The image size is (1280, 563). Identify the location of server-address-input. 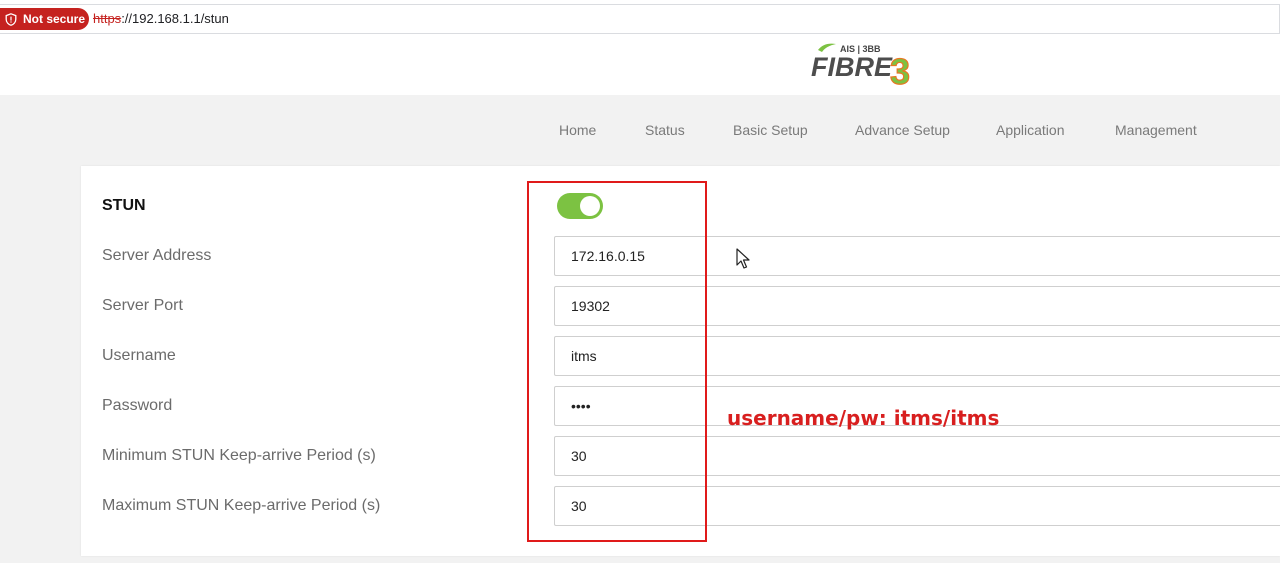
(917, 256).